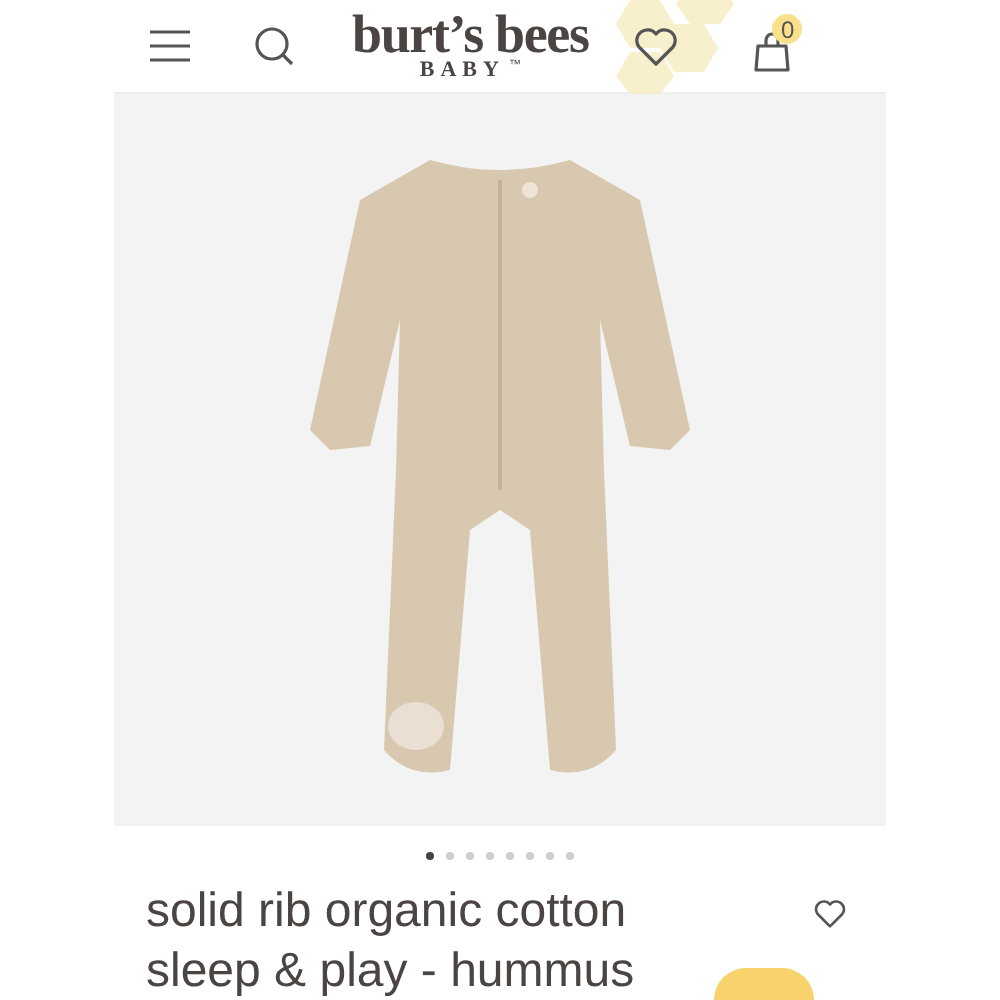  What do you see at coordinates (772, 46) in the screenshot?
I see `cart-button: 0` at bounding box center [772, 46].